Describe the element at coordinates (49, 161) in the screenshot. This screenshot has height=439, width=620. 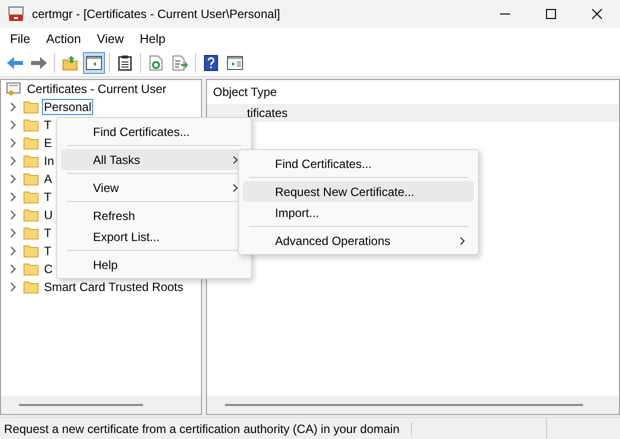
I see `tree-item: In` at that location.